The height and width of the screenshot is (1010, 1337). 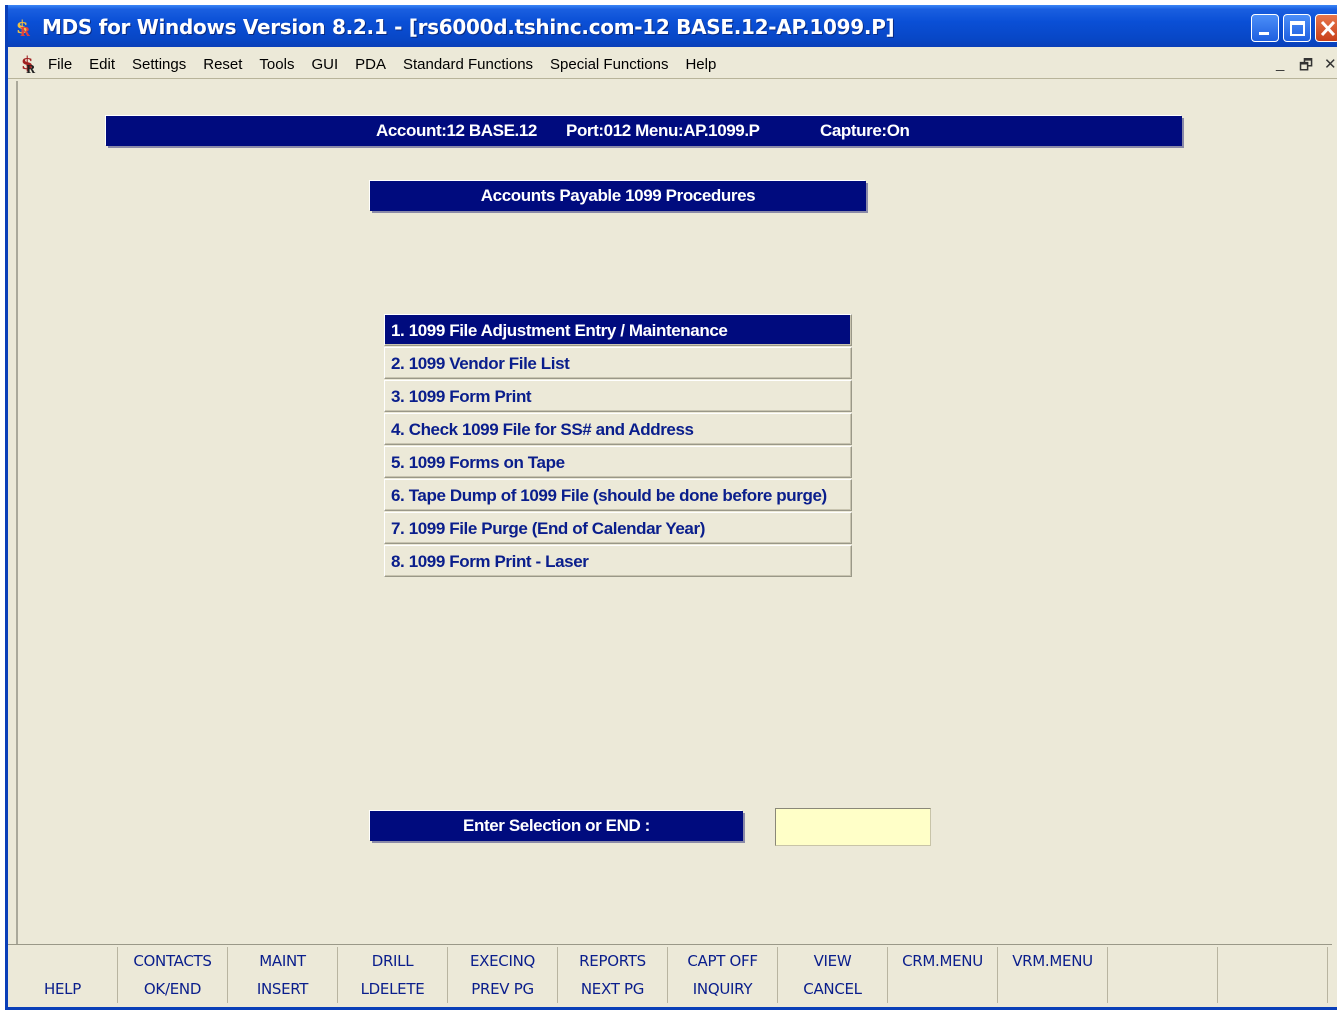 What do you see at coordinates (393, 989) in the screenshot?
I see `ldelete-button: LDELETE` at bounding box center [393, 989].